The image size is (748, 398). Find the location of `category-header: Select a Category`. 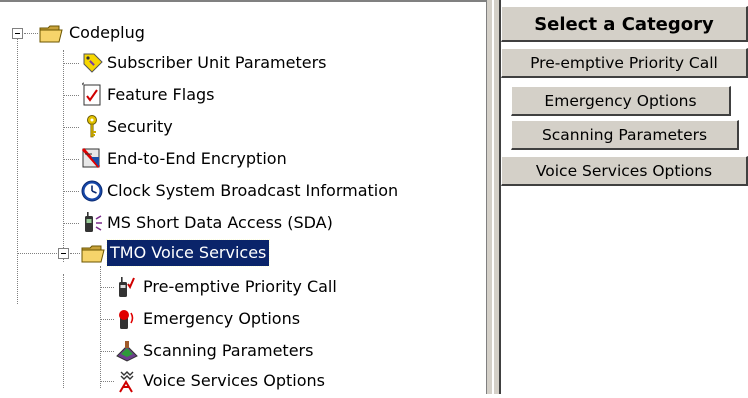

category-header: Select a Category is located at coordinates (624, 24).